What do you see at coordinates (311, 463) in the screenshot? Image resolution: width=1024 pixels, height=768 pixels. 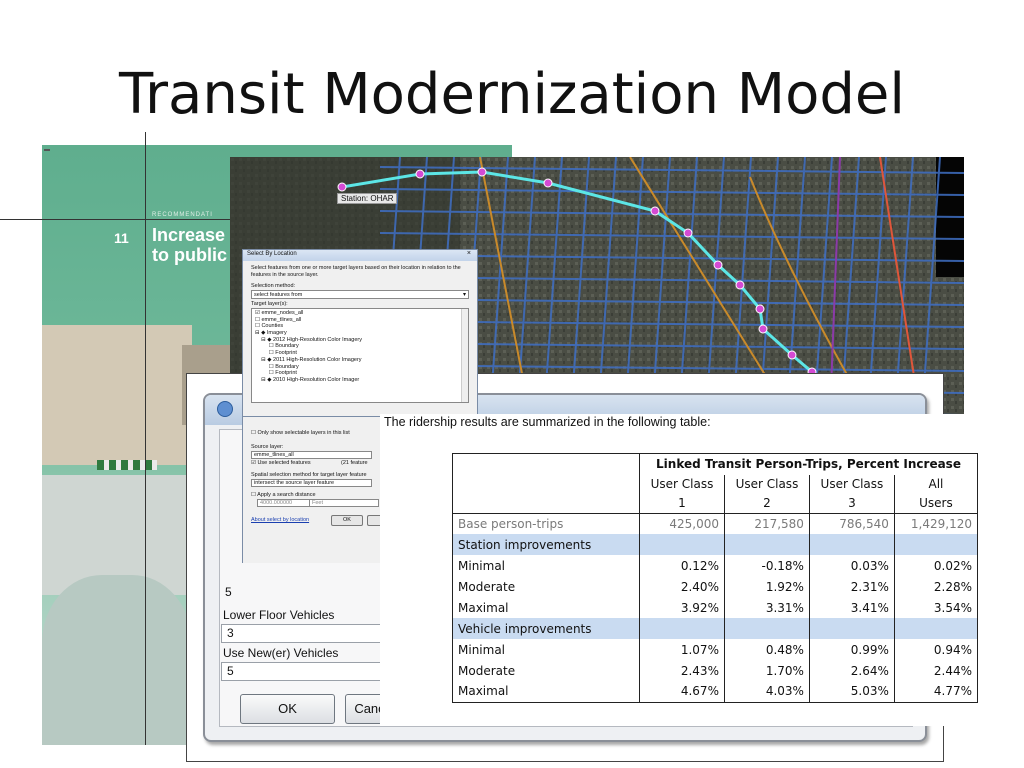 I see `use-selected-row: ☑ Use selected features (21 feature` at bounding box center [311, 463].